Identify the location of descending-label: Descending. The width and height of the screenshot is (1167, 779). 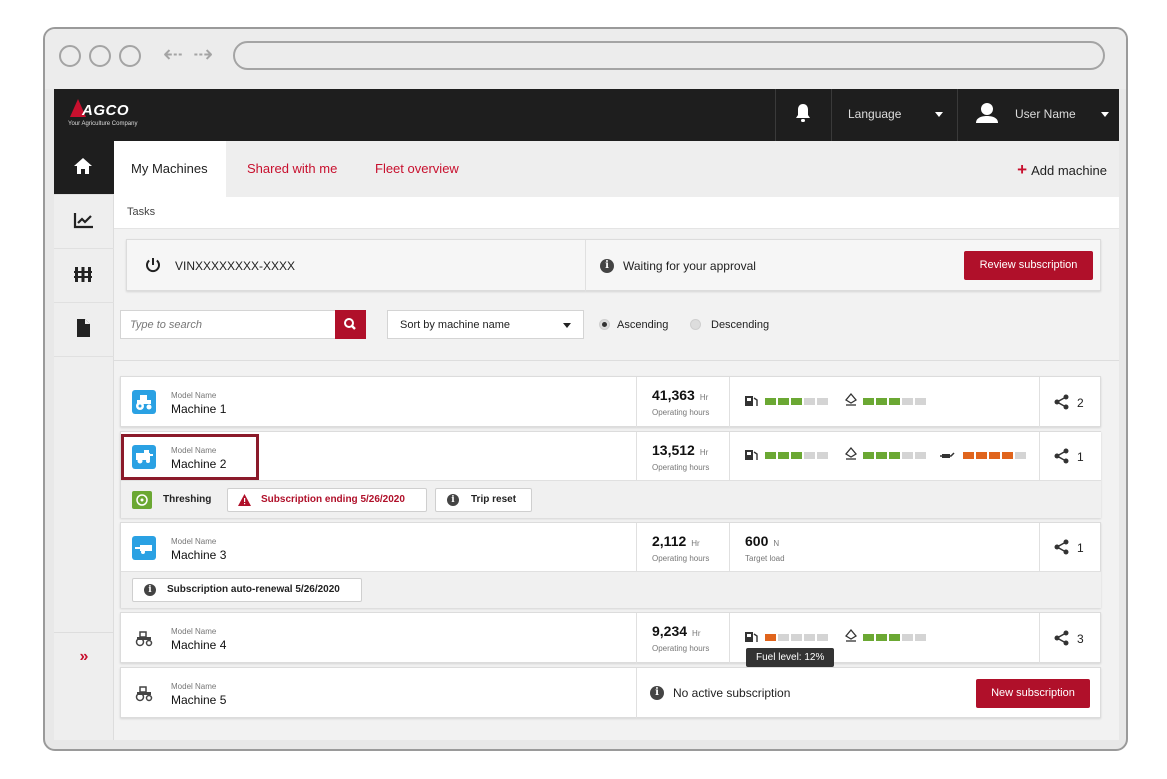
(740, 325).